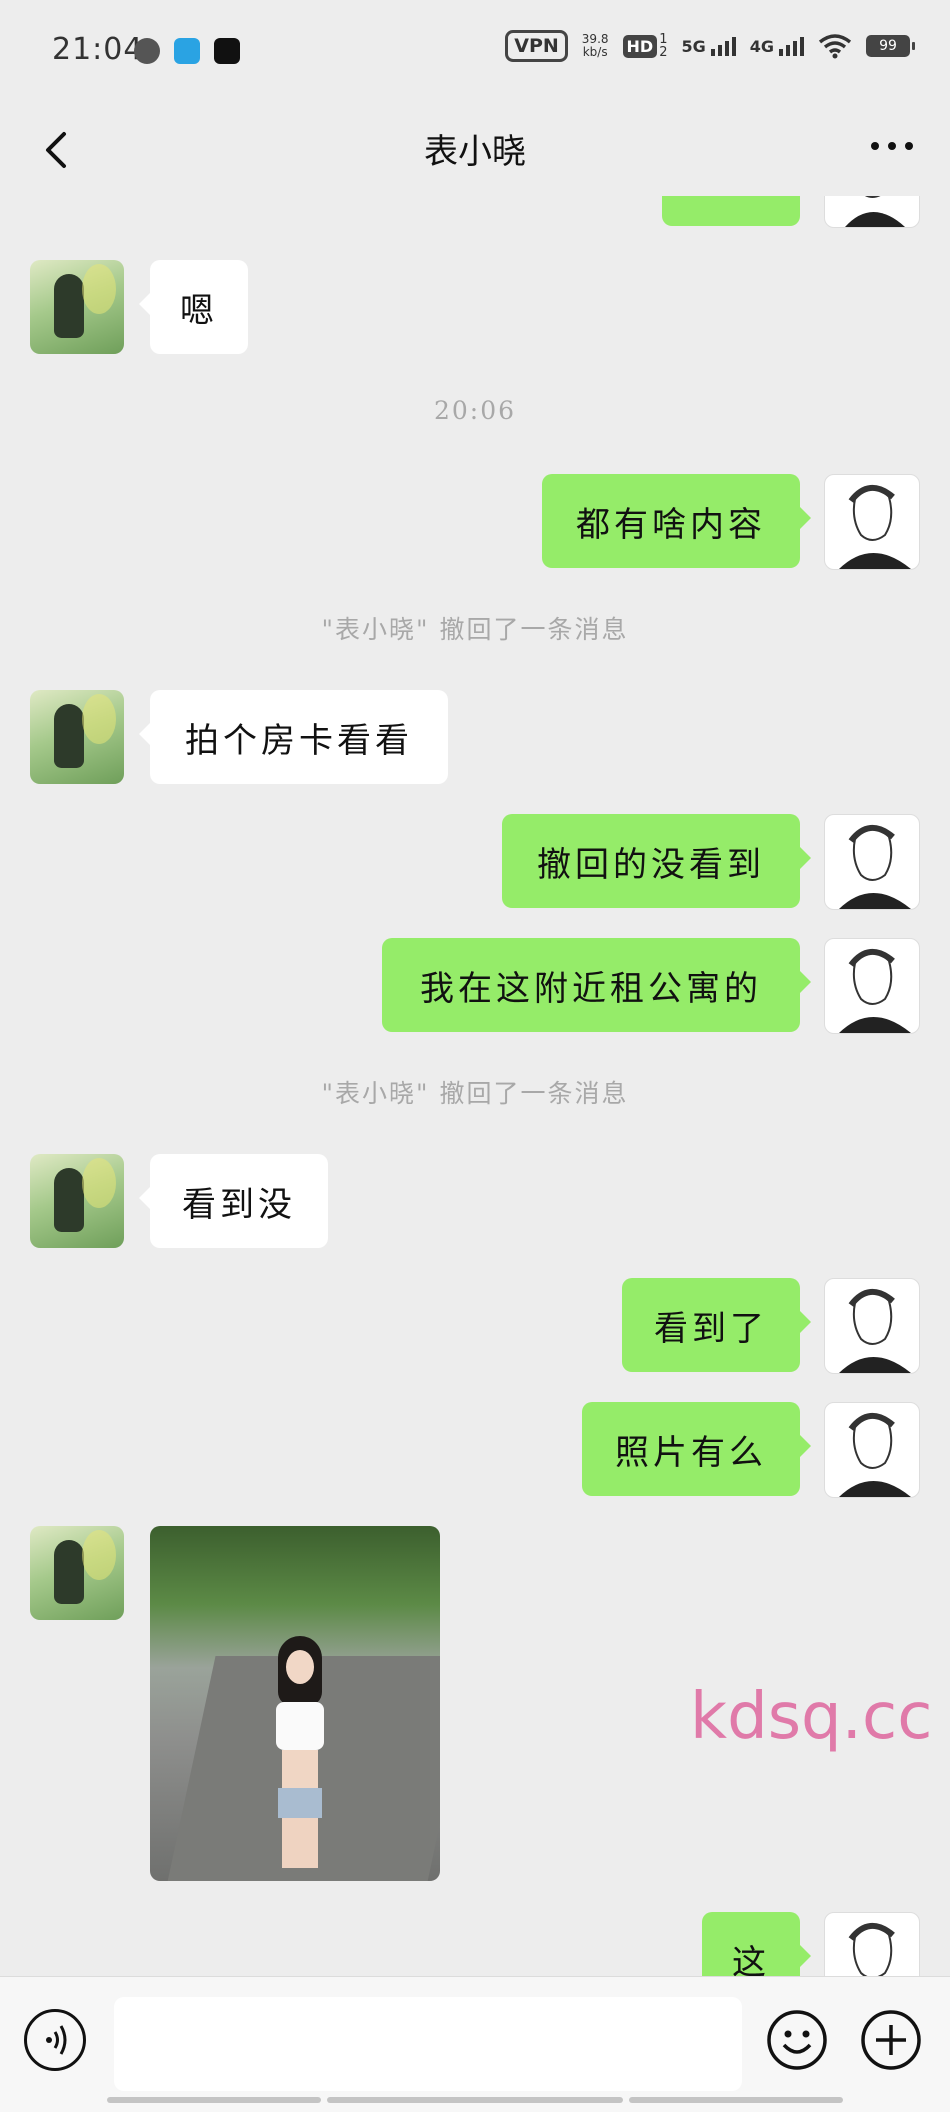 This screenshot has height=2112, width=950. Describe the element at coordinates (756, 1944) in the screenshot. I see `outgoing-message: 这` at that location.